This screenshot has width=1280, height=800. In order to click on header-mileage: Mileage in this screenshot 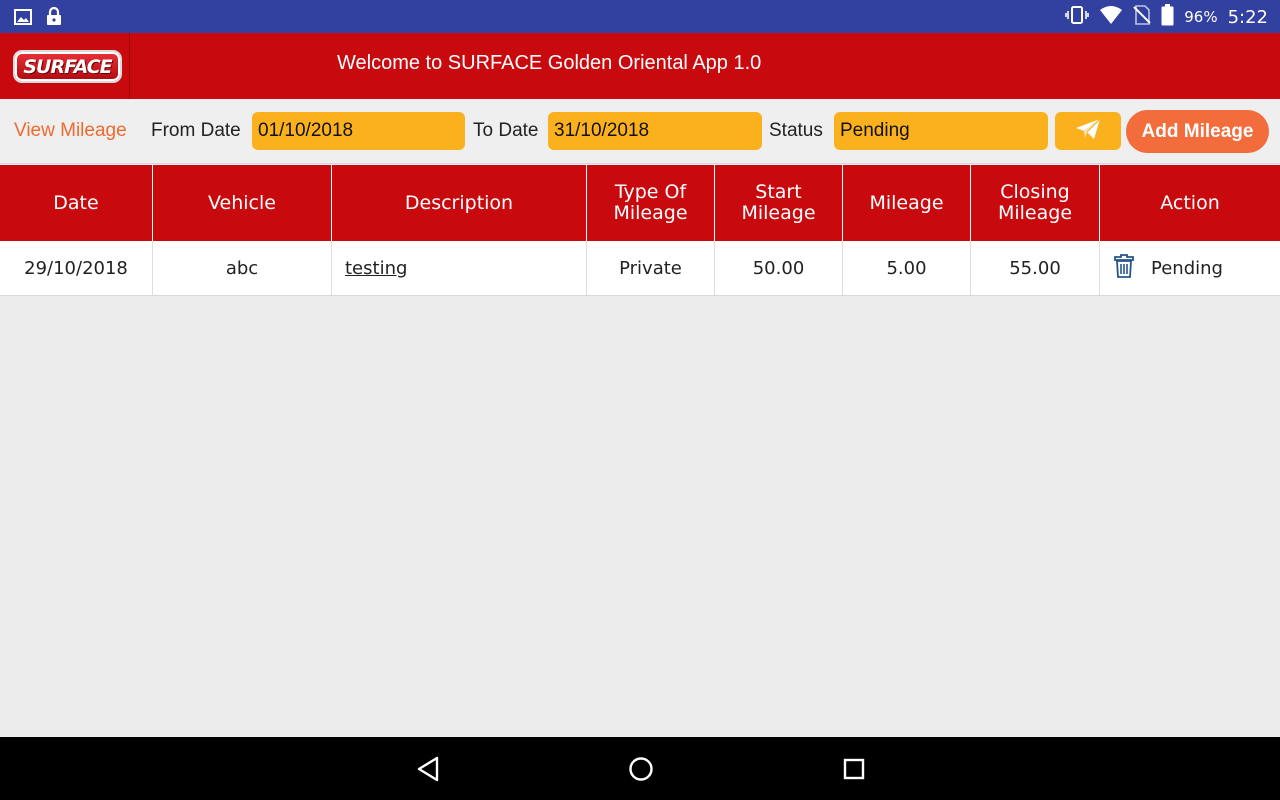, I will do `click(907, 203)`.